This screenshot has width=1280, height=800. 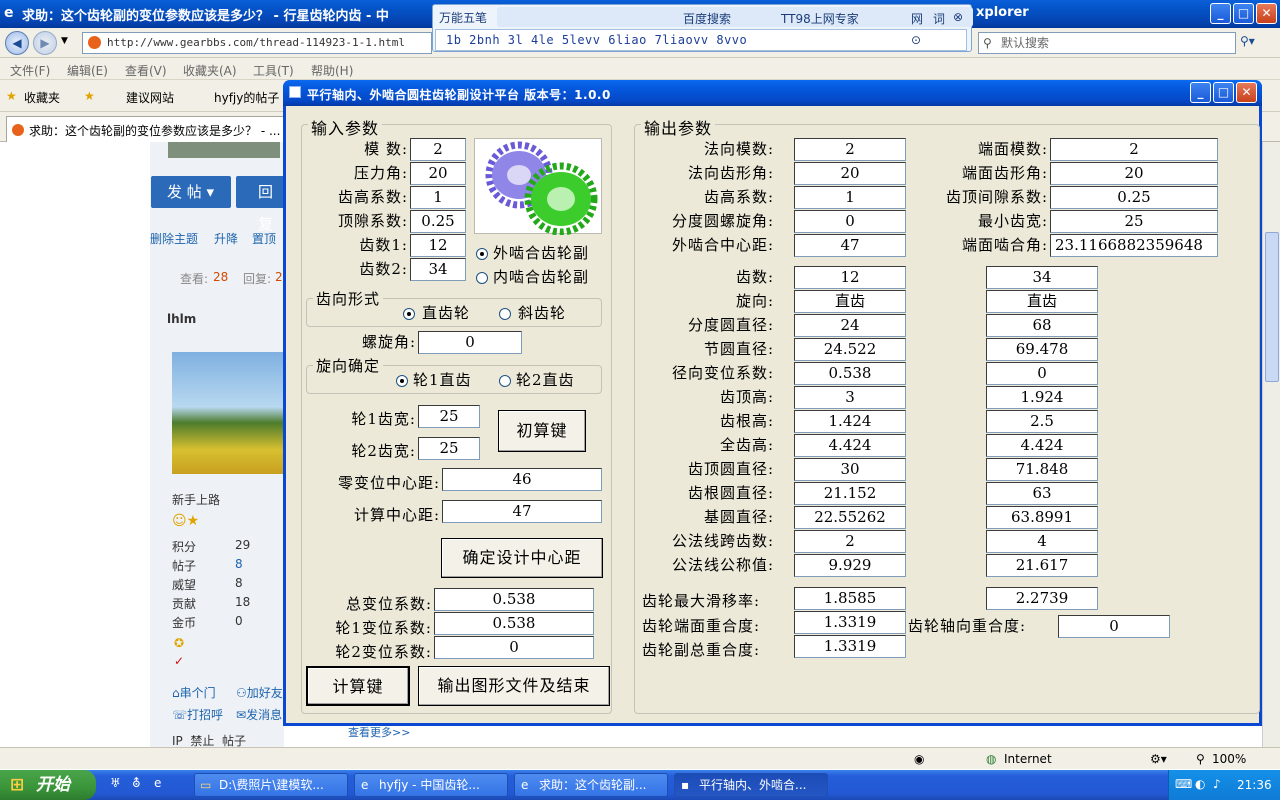 What do you see at coordinates (1254, 785) in the screenshot?
I see `clock: 21:36` at bounding box center [1254, 785].